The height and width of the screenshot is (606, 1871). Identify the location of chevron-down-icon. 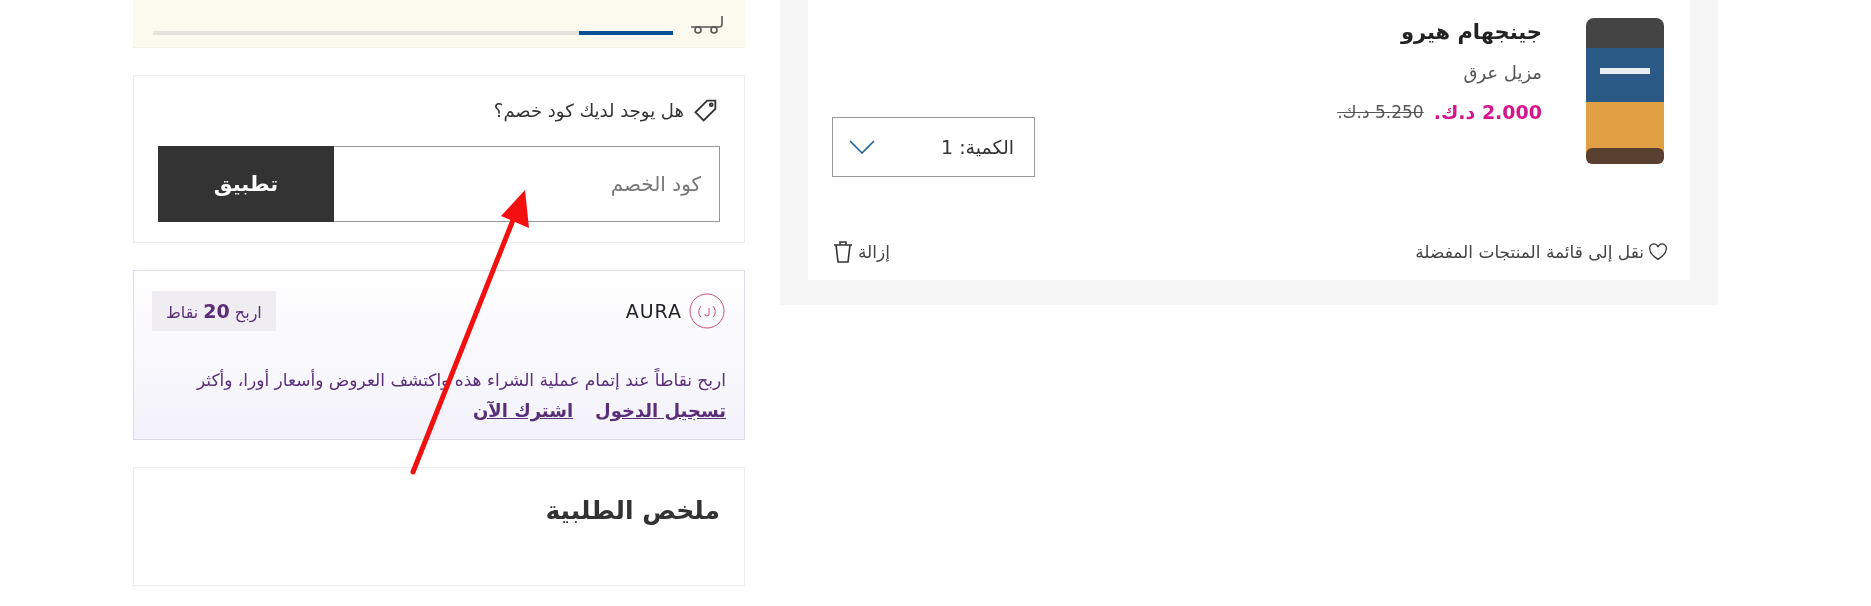
(862, 147).